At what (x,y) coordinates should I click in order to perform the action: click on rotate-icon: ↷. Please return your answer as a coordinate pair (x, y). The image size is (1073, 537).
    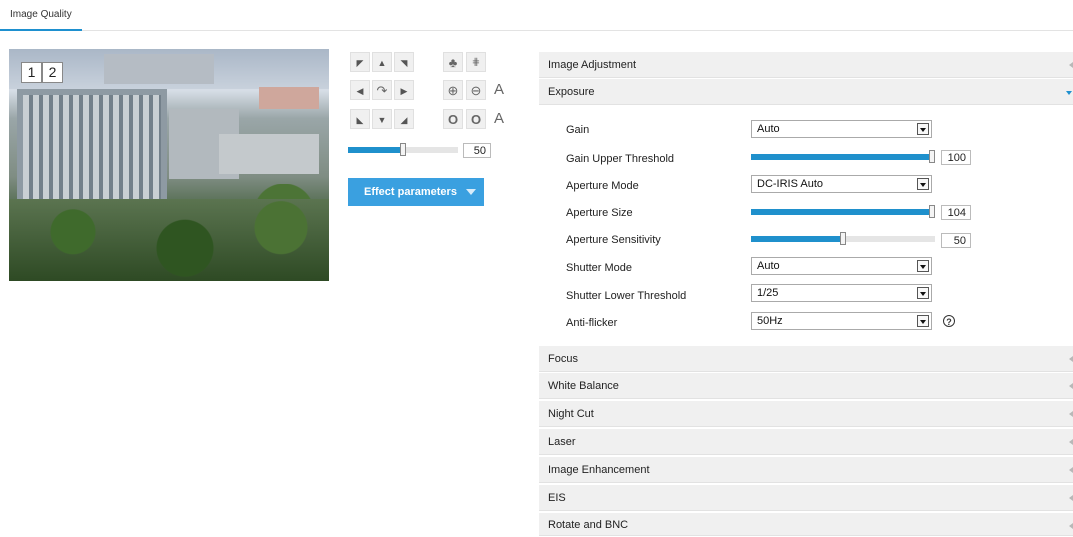
    Looking at the image, I should click on (382, 90).